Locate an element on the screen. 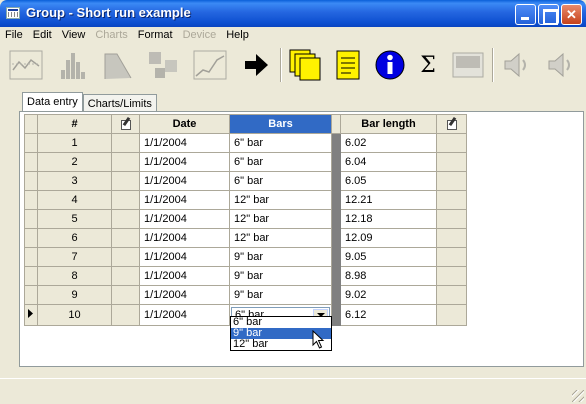  table-row: 3 1/1/2004 6" bar 6.05 is located at coordinates (245, 181).